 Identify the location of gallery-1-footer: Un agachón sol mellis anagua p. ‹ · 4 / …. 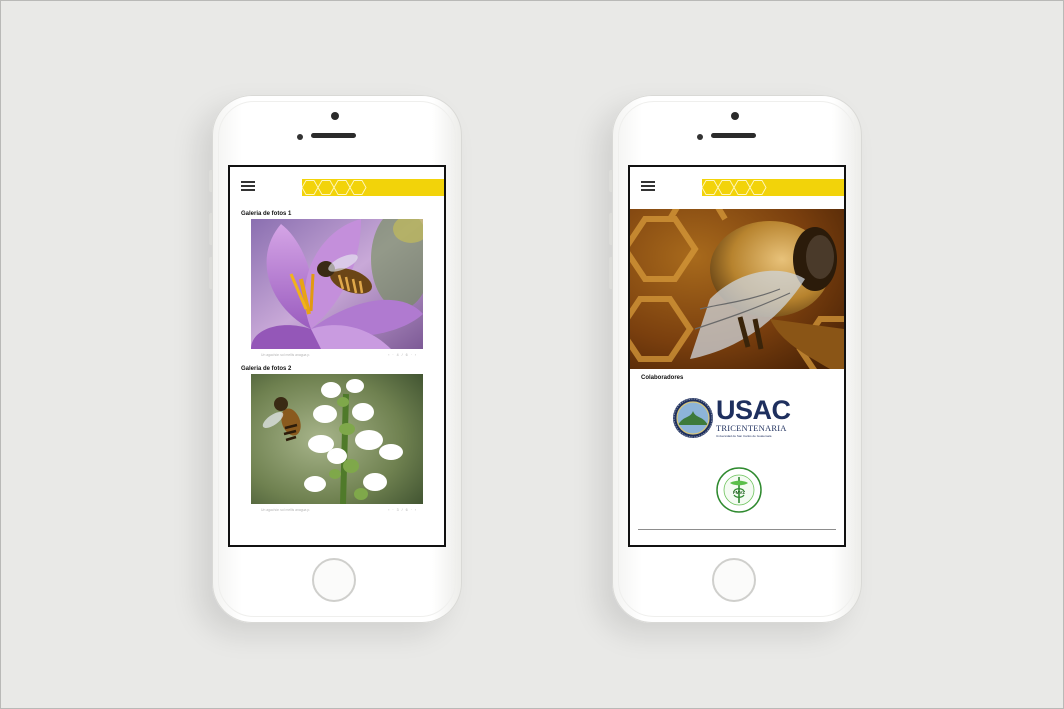
(337, 356).